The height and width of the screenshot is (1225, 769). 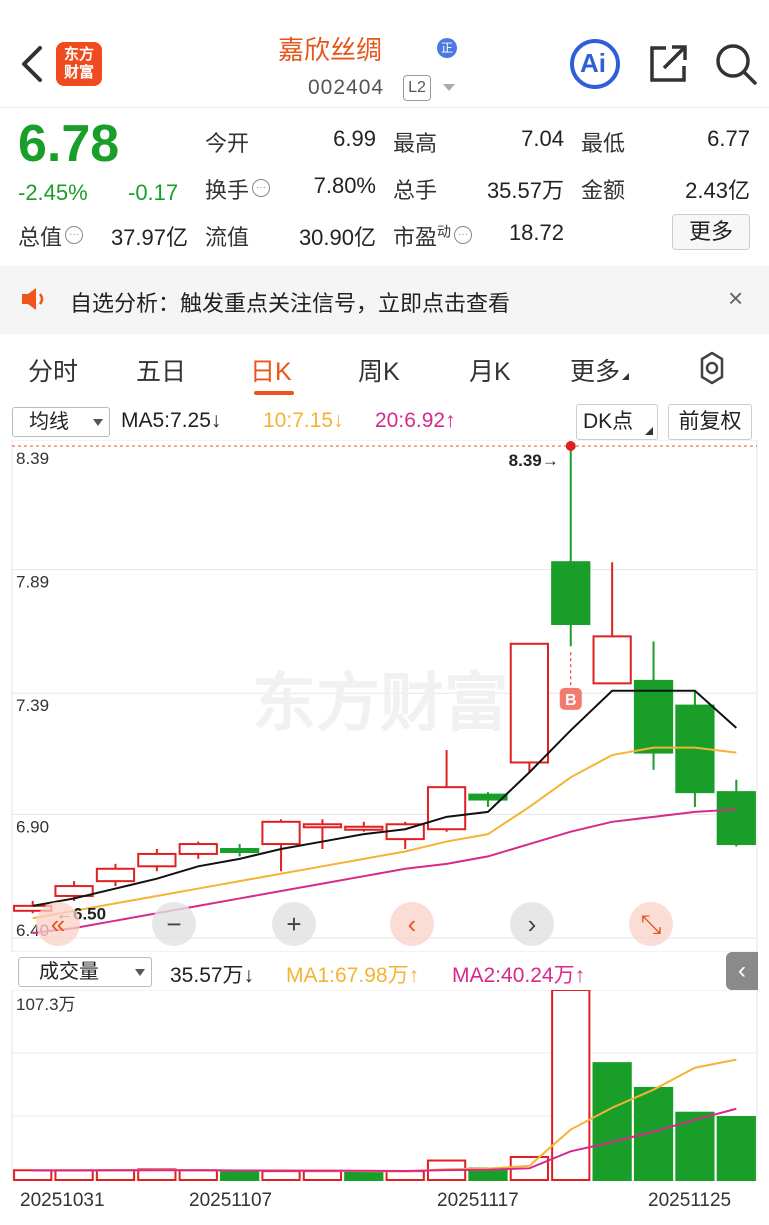 I want to click on label-float-cap: 流值, so click(x=227, y=237).